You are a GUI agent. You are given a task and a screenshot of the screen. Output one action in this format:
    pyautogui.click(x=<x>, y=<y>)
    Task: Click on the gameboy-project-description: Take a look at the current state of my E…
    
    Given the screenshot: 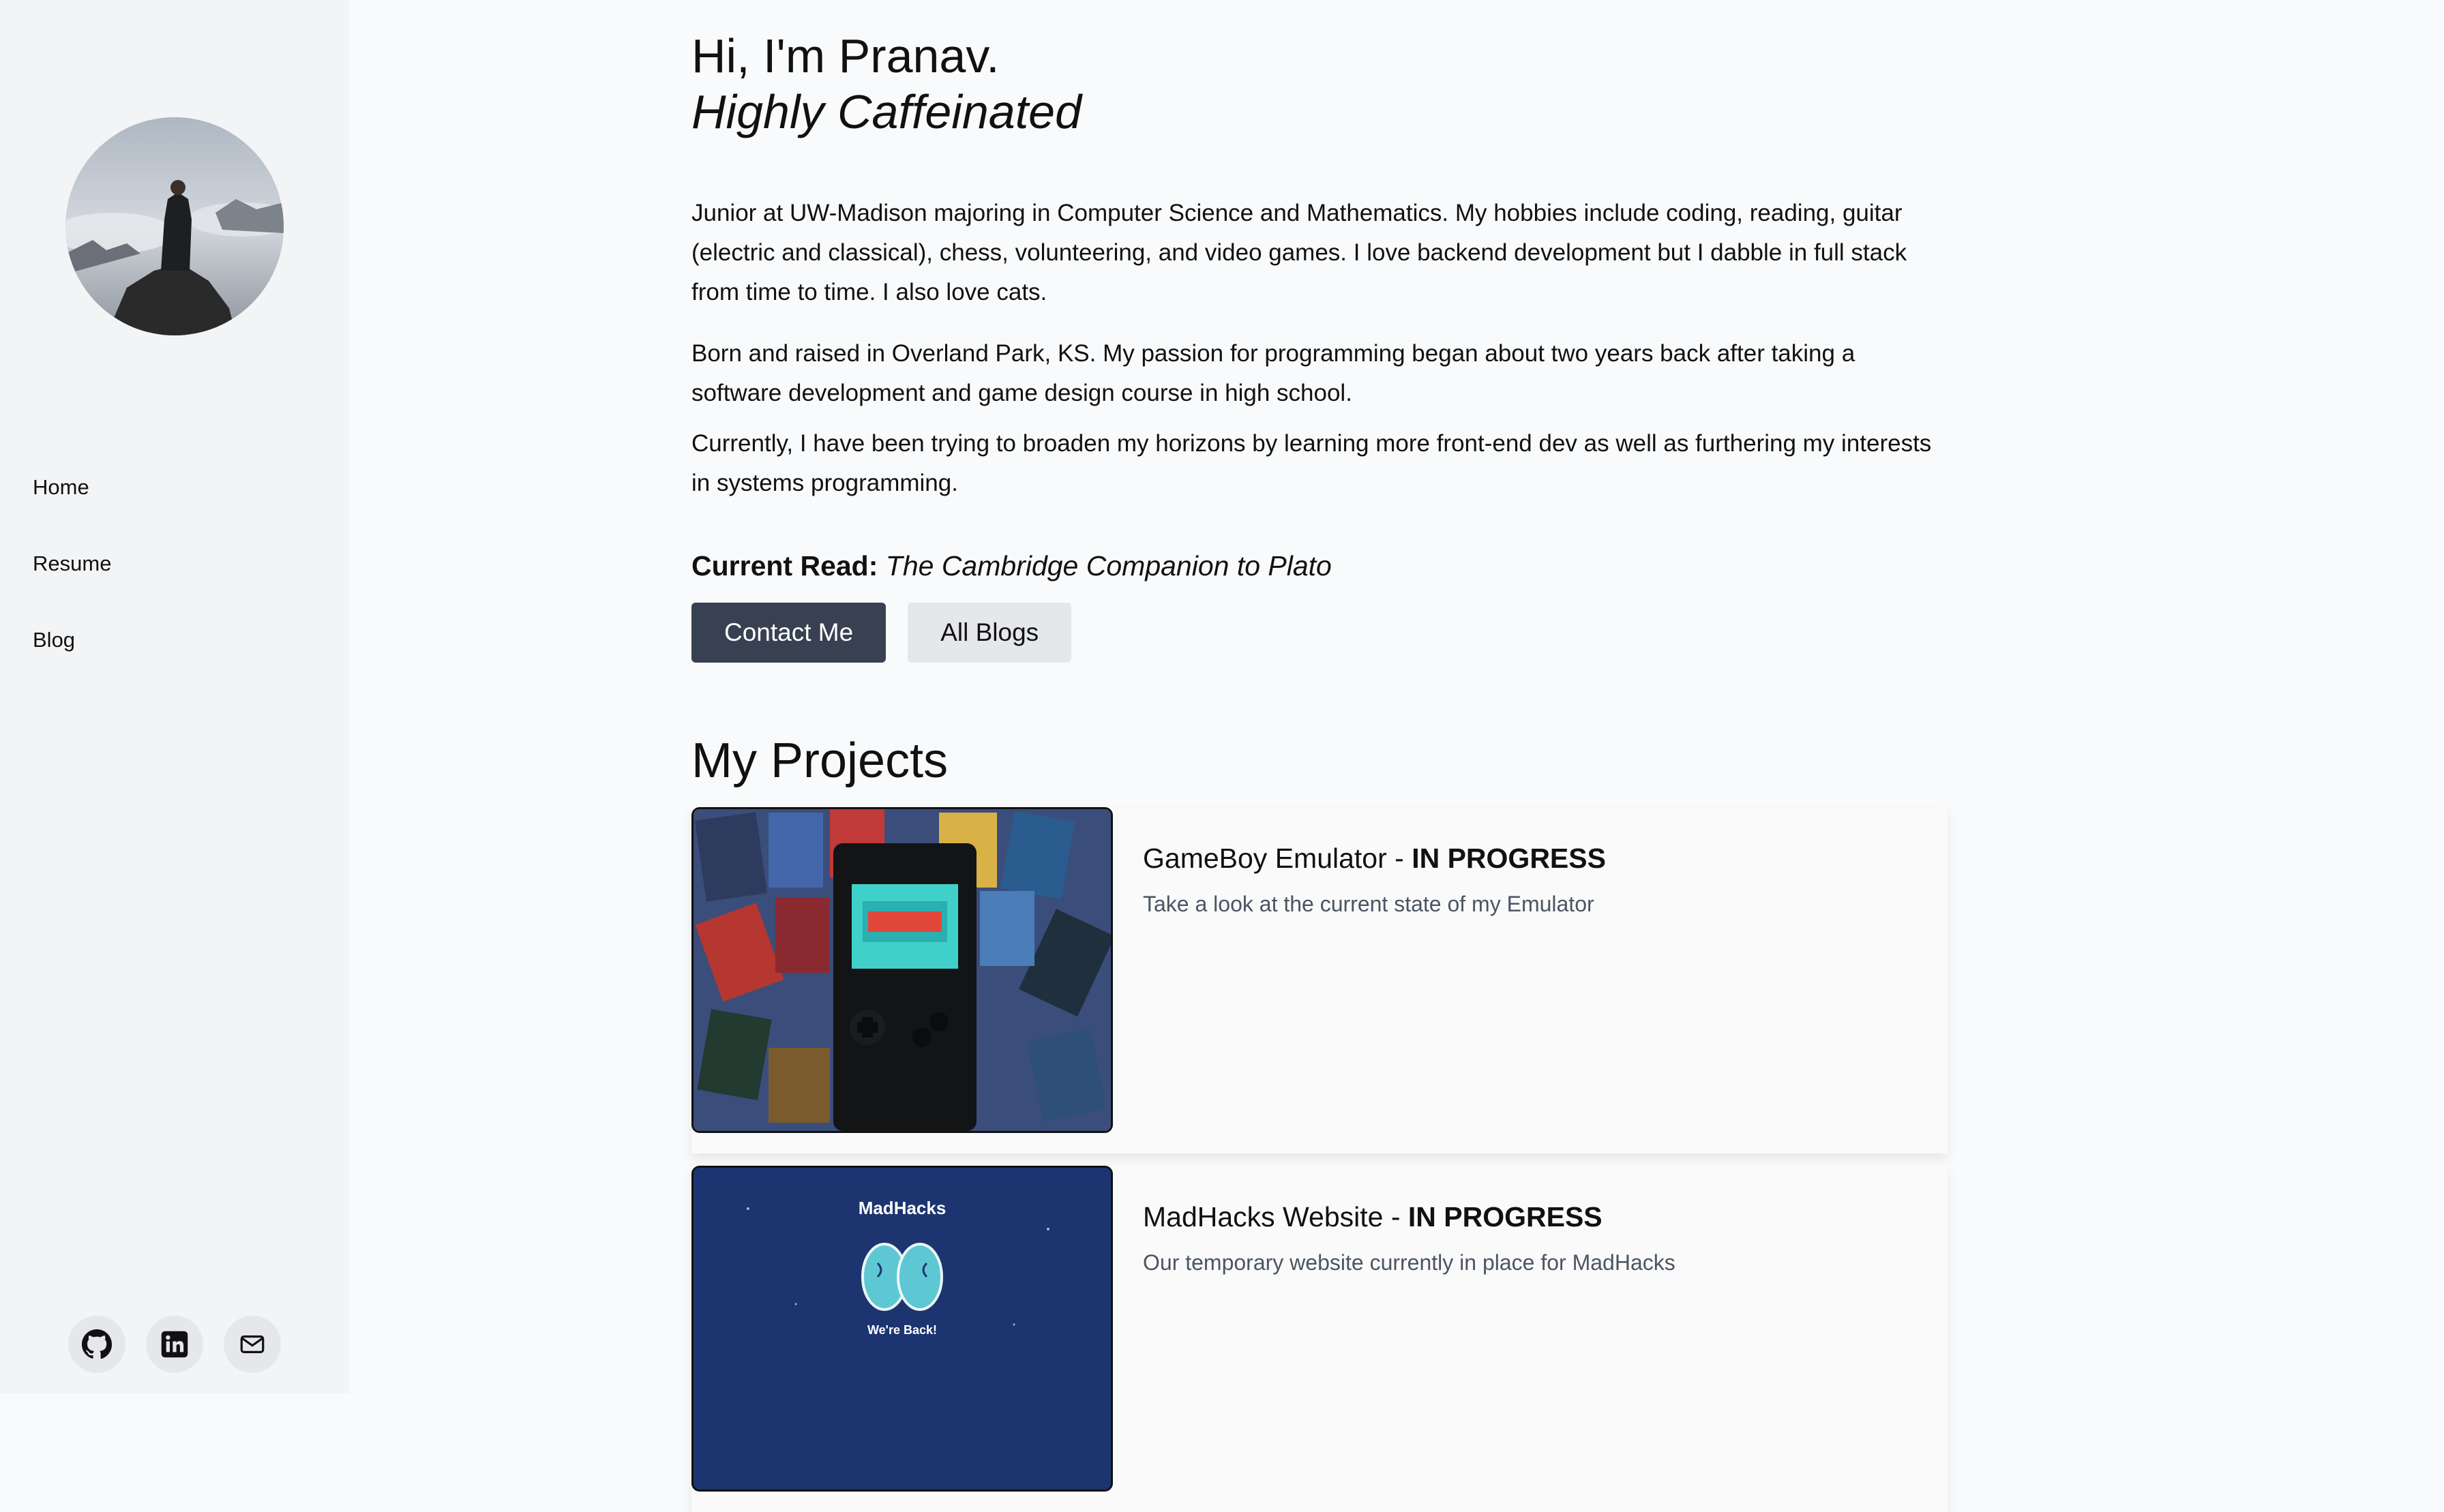 What is the action you would take?
    pyautogui.click(x=1368, y=904)
    